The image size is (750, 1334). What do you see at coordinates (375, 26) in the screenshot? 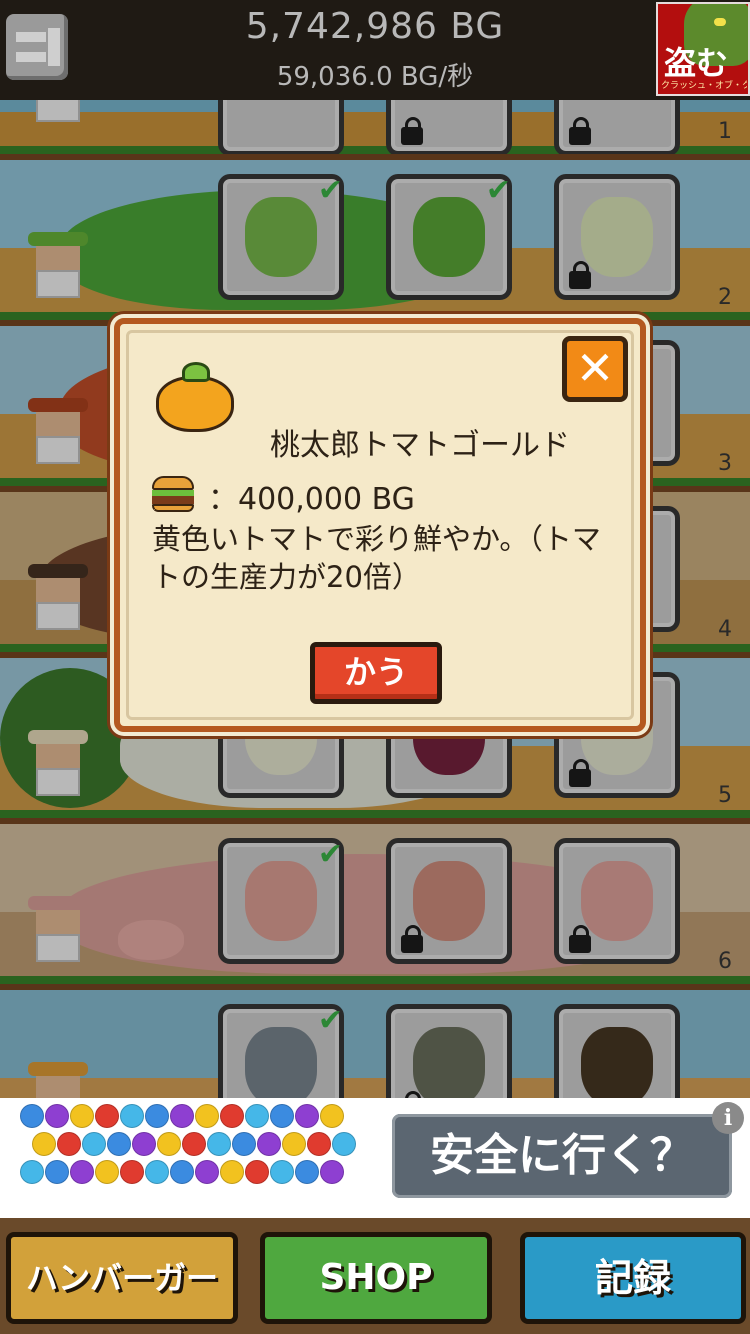
I see `total-money: 5,742,986 BG` at bounding box center [375, 26].